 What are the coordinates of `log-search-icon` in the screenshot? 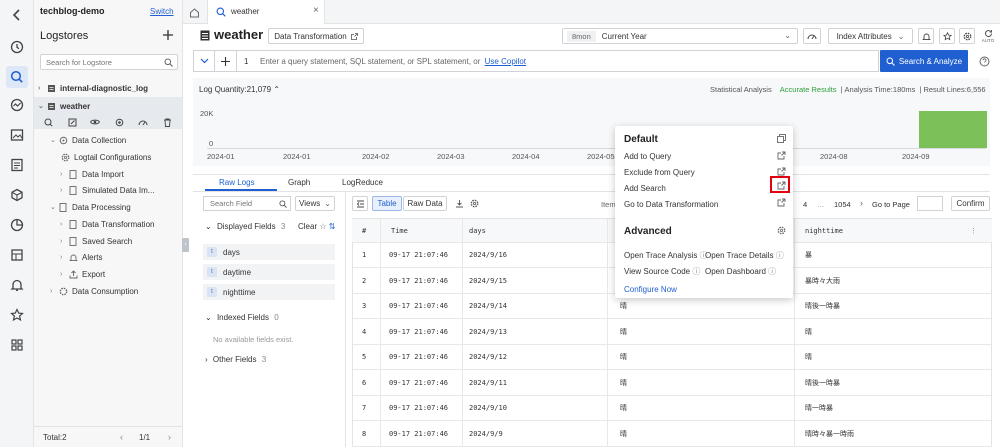 It's located at (17, 77).